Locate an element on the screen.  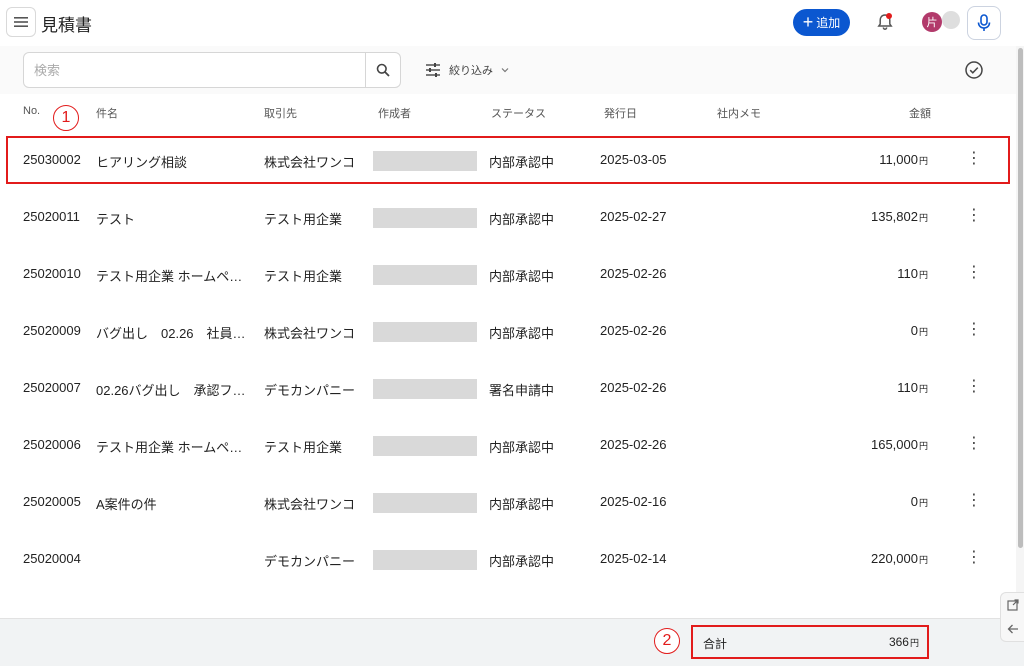
row-status: 署名申請中 is located at coordinates (522, 390).